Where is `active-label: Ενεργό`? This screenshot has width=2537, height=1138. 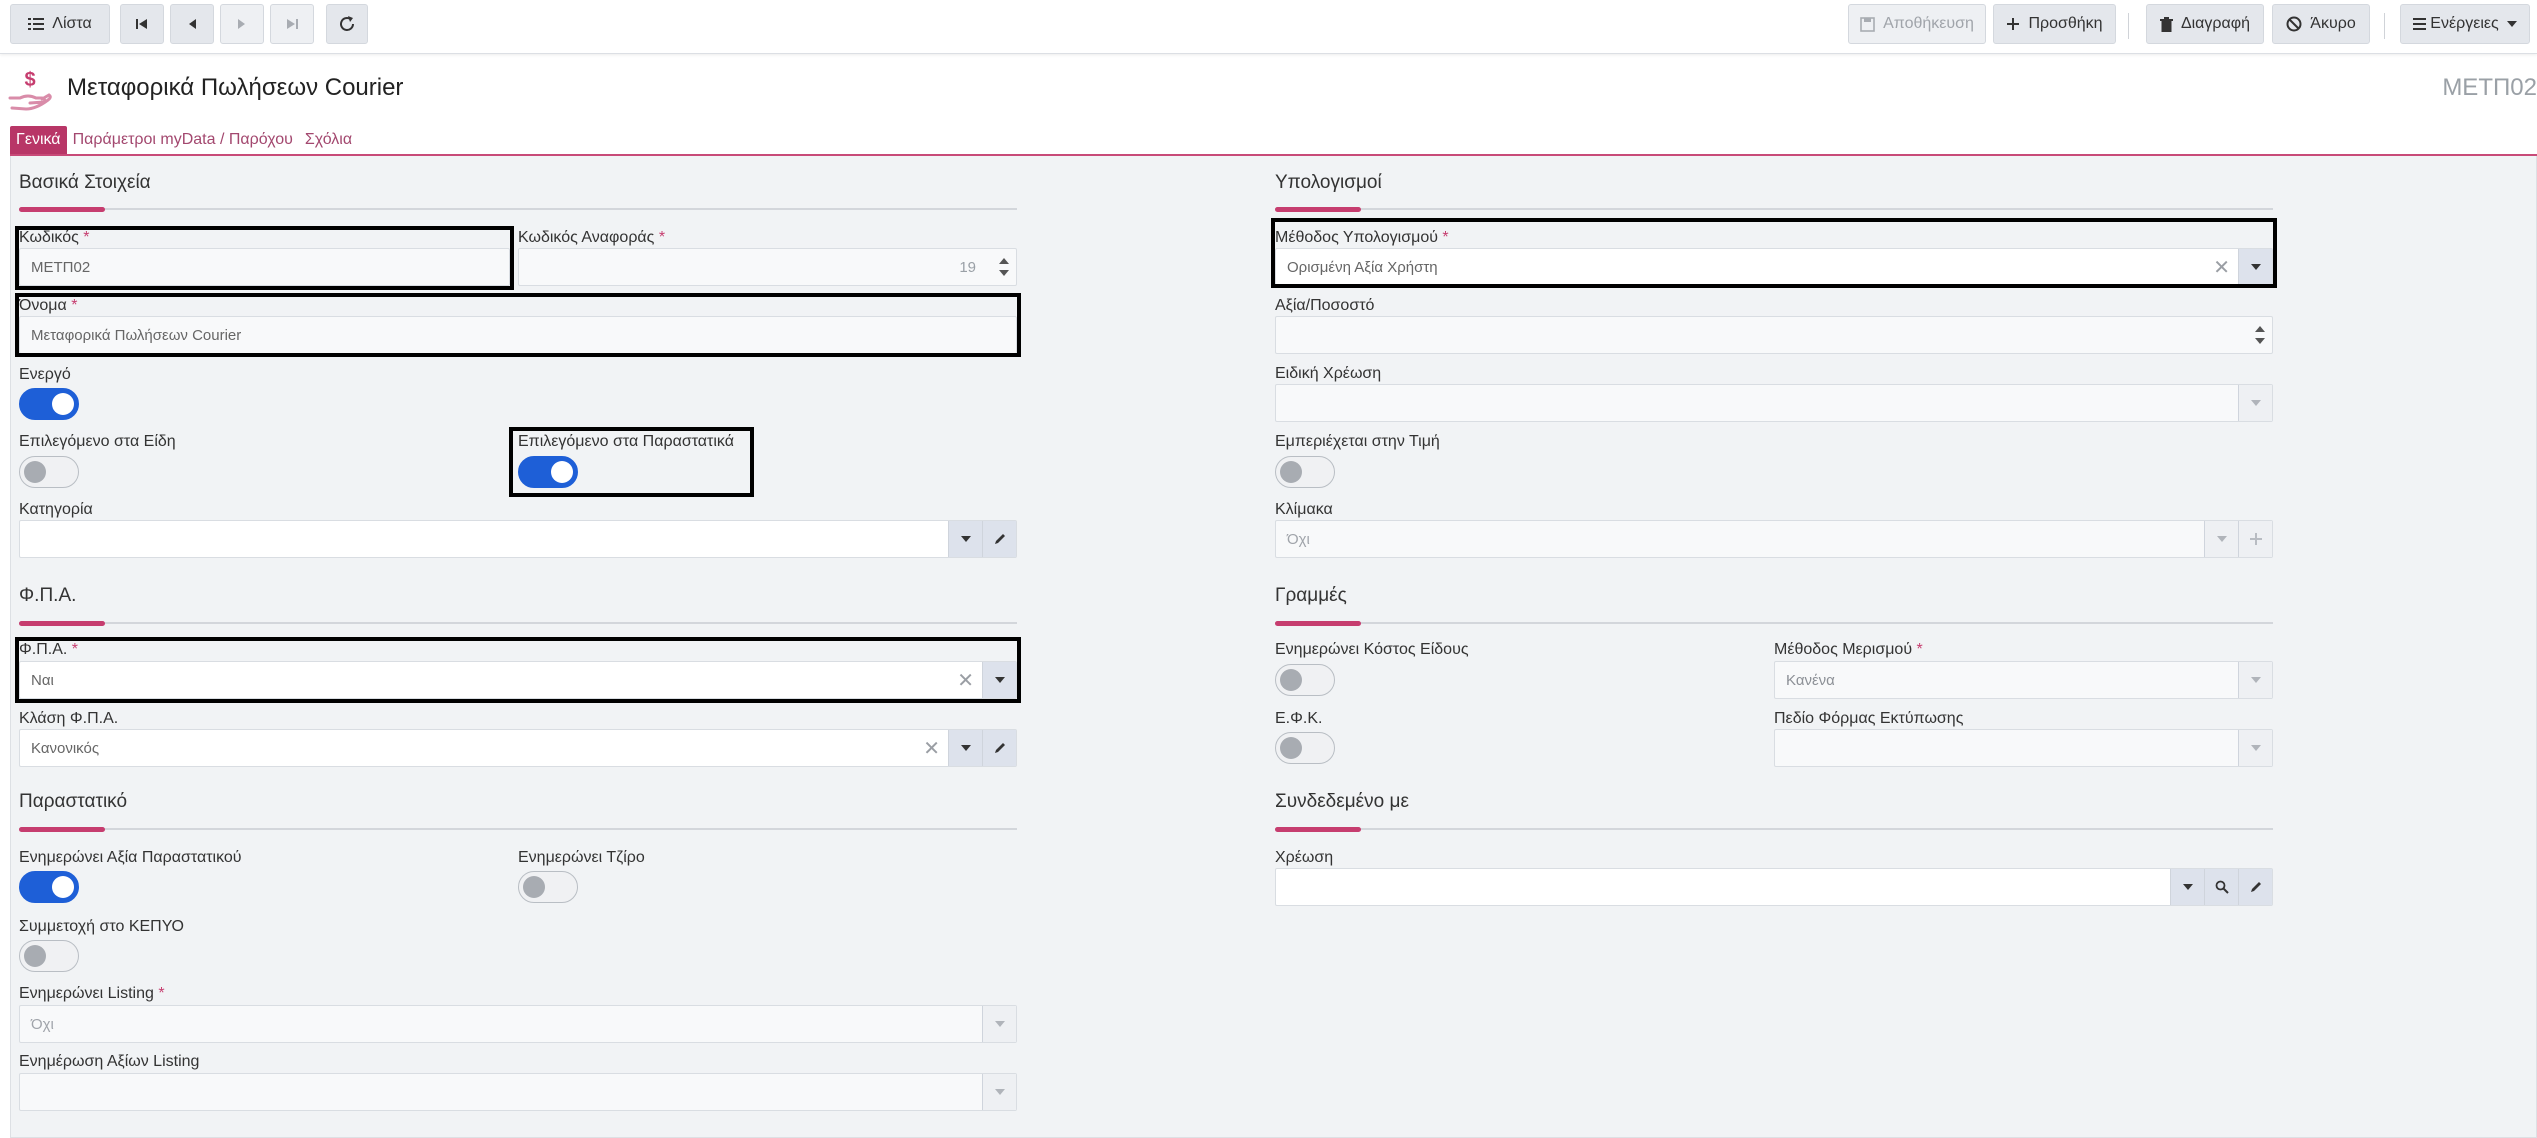
active-label: Ενεργό is located at coordinates (45, 374).